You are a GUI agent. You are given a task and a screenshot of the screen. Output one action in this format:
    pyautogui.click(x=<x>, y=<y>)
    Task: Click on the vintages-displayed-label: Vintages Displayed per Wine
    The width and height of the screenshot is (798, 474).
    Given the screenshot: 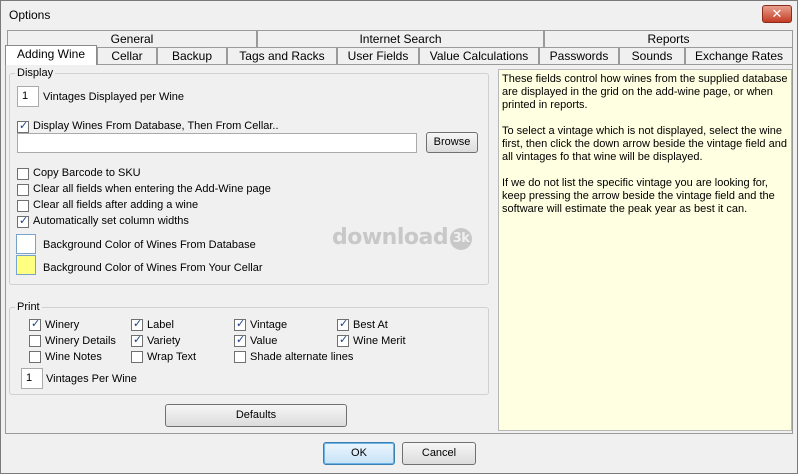 What is the action you would take?
    pyautogui.click(x=114, y=97)
    